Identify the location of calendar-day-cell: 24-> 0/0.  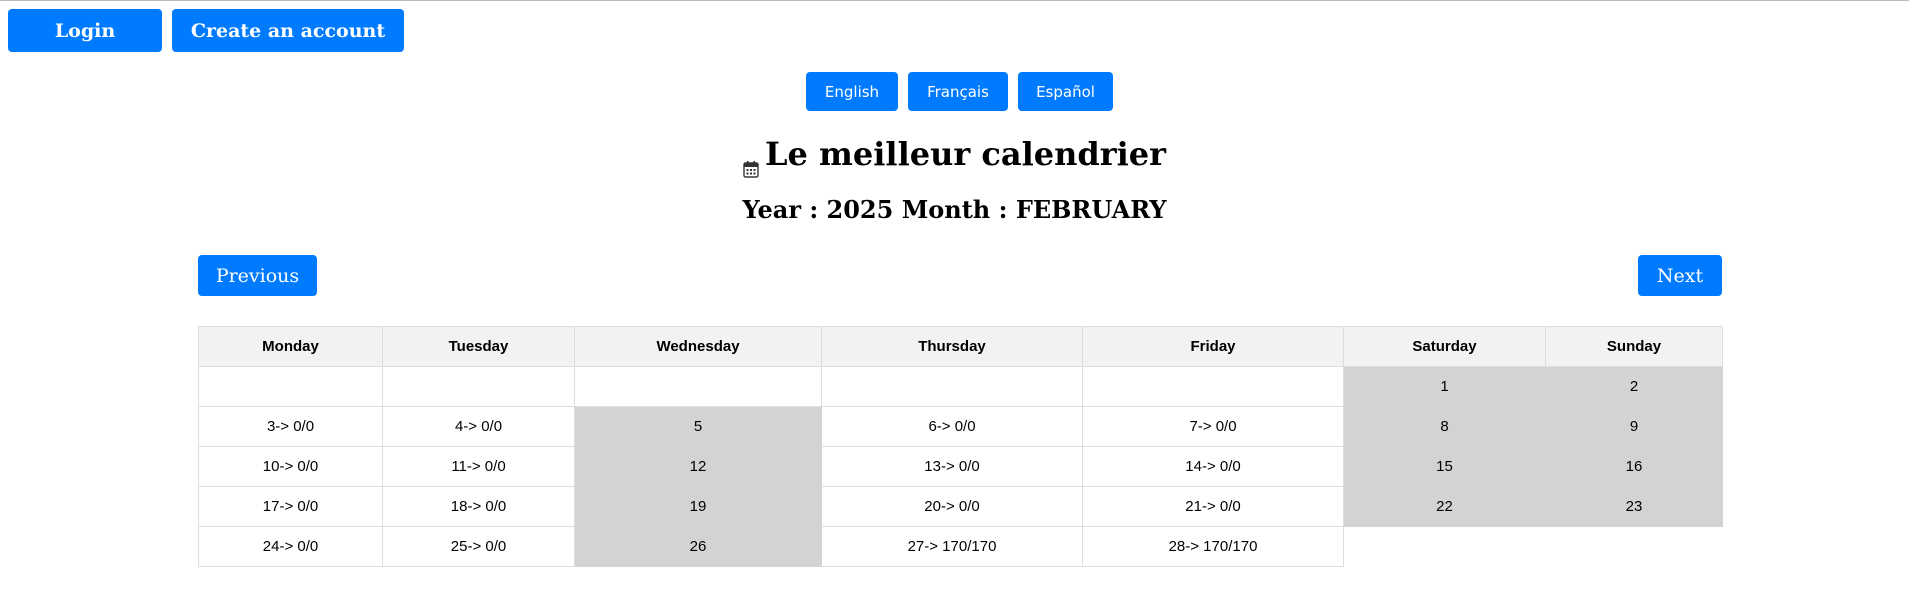
(290, 546).